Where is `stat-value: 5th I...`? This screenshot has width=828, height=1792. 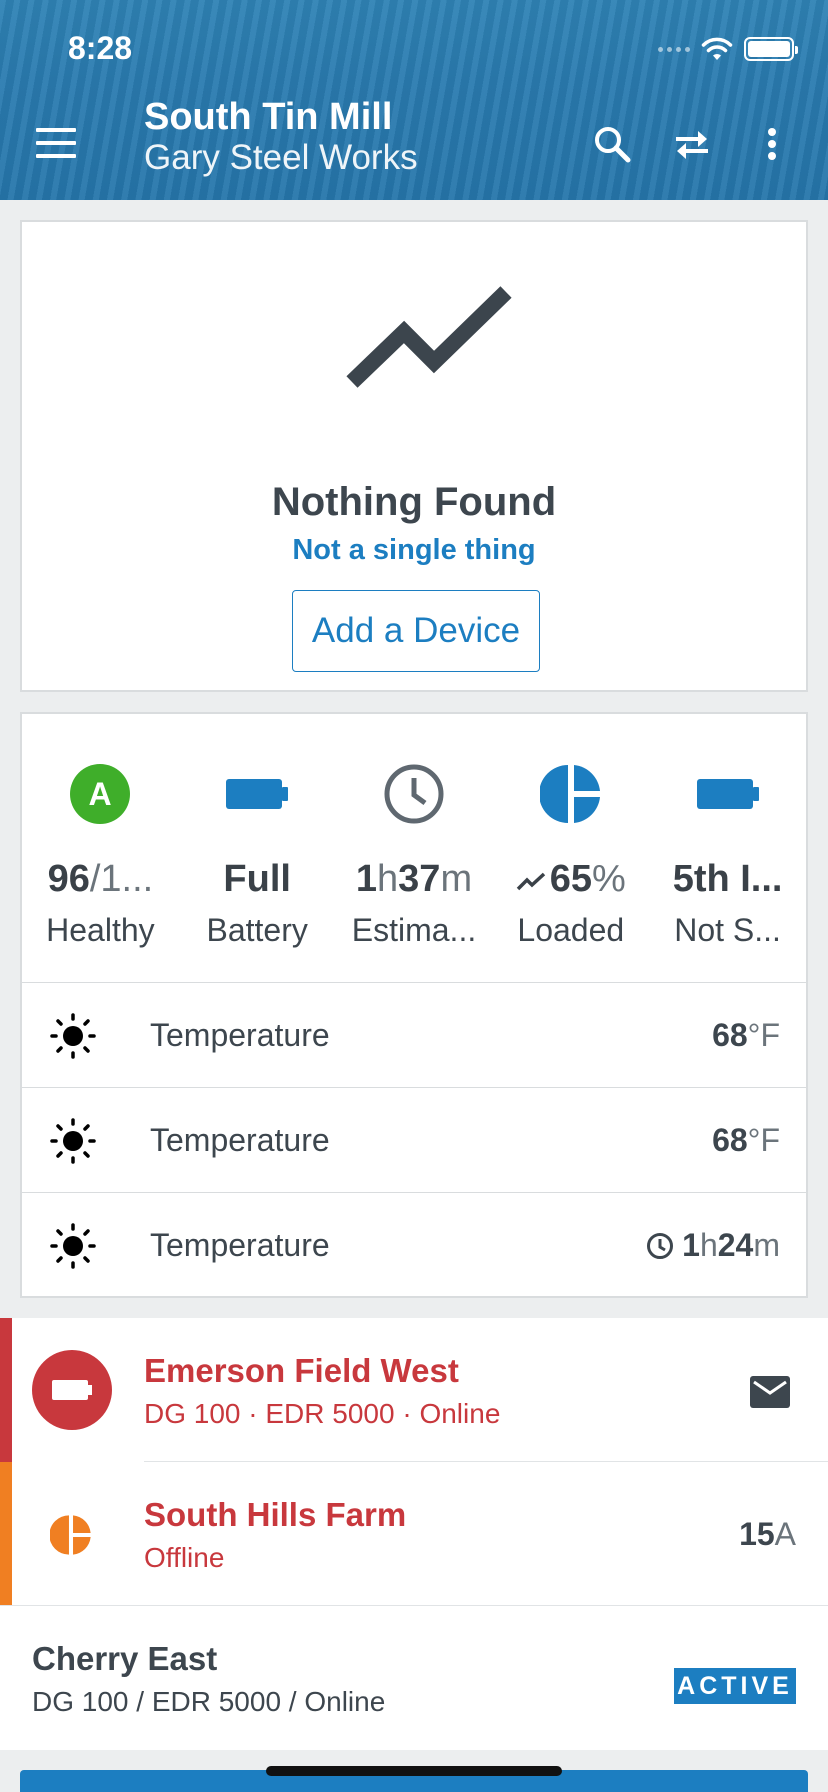 stat-value: 5th I... is located at coordinates (727, 879).